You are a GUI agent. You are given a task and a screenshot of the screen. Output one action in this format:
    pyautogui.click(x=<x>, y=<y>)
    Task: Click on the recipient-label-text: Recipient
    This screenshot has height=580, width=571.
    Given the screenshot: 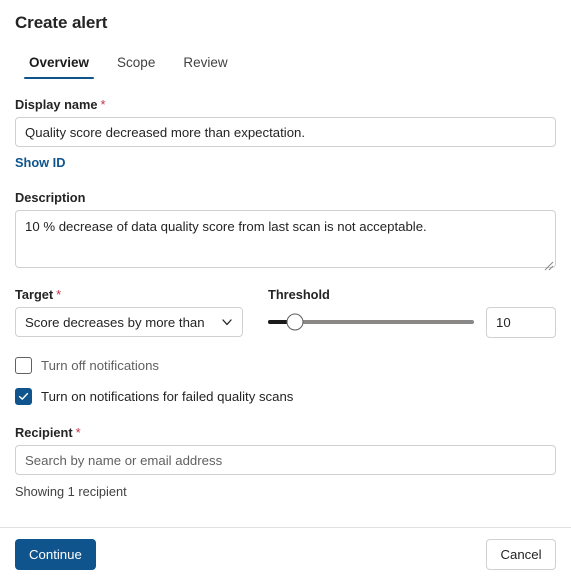 What is the action you would take?
    pyautogui.click(x=44, y=432)
    